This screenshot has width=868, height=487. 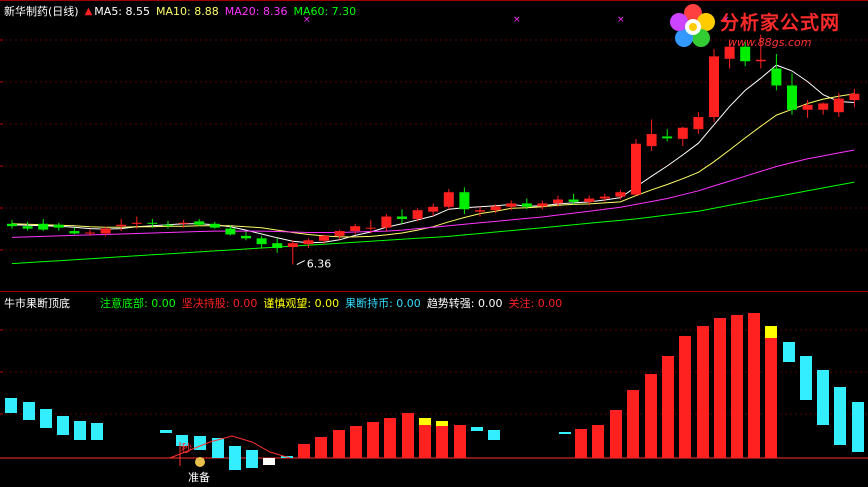 What do you see at coordinates (692, 25) in the screenshot?
I see `flower-logo-icon` at bounding box center [692, 25].